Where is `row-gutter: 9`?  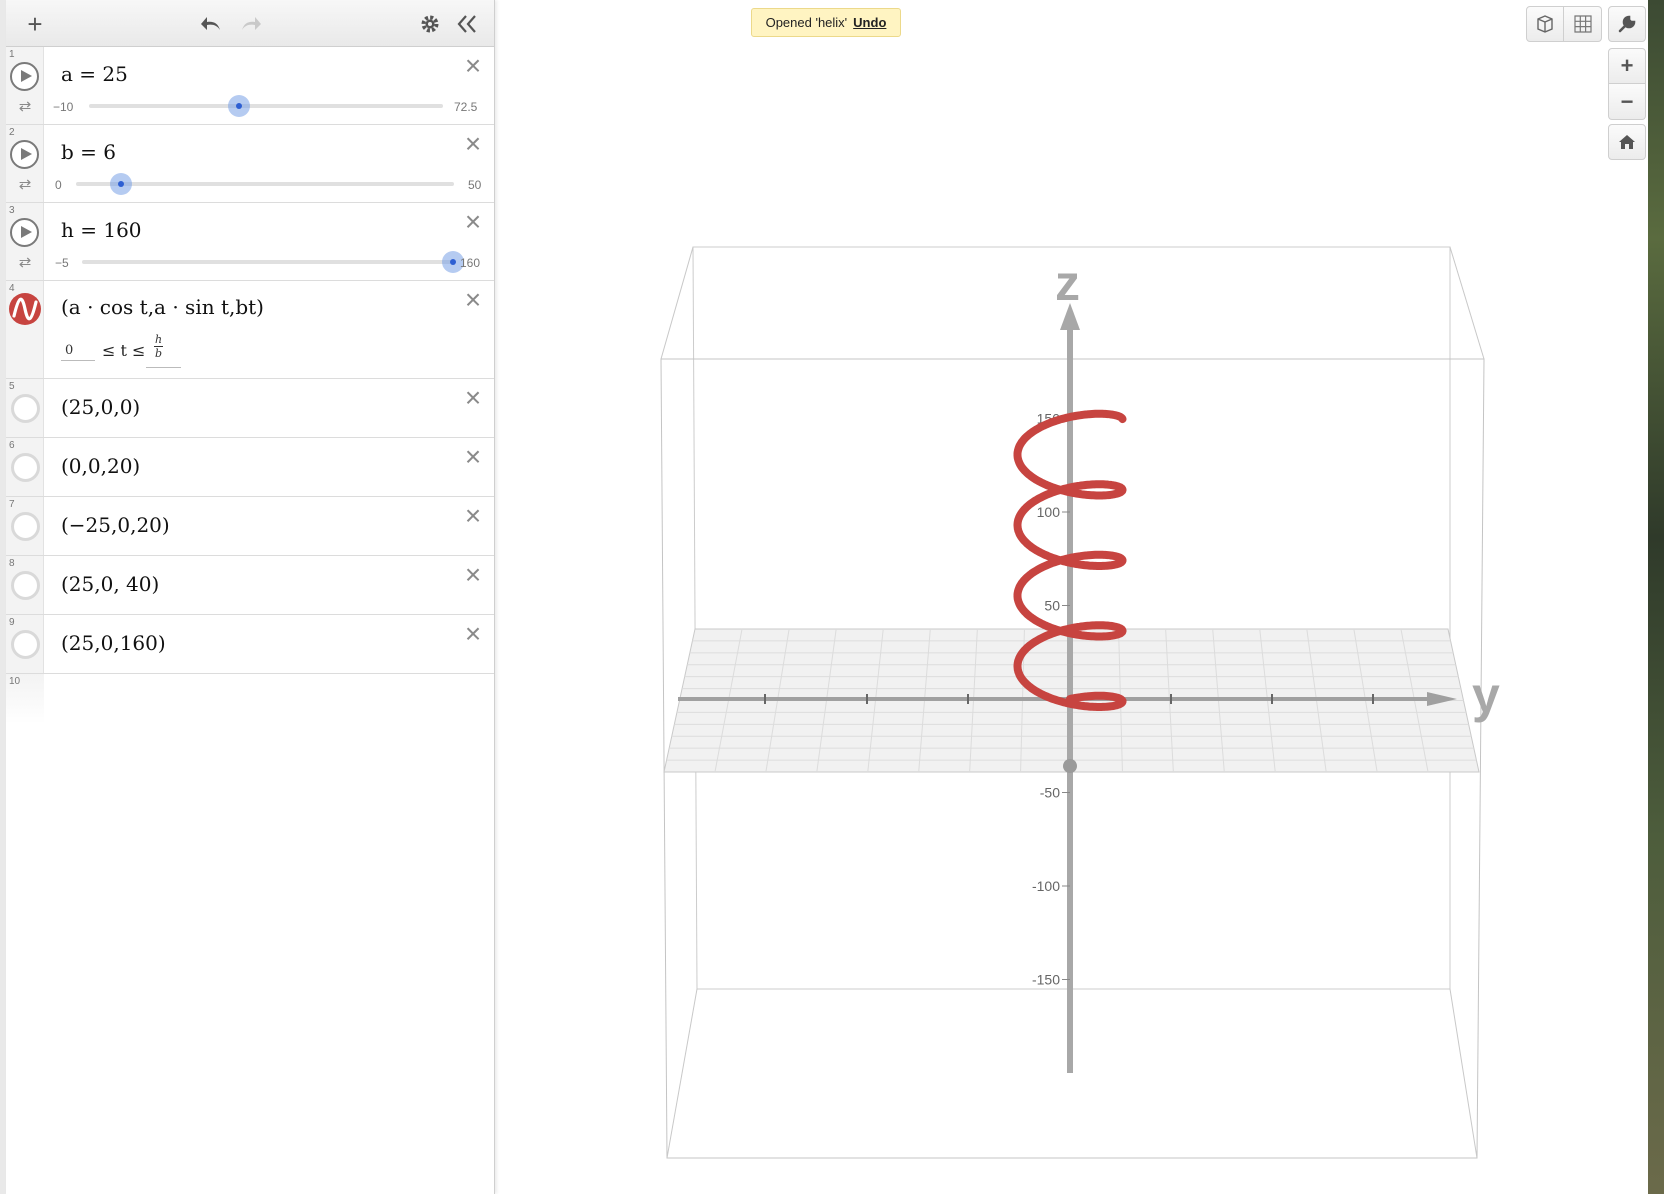 row-gutter: 9 is located at coordinates (25, 644).